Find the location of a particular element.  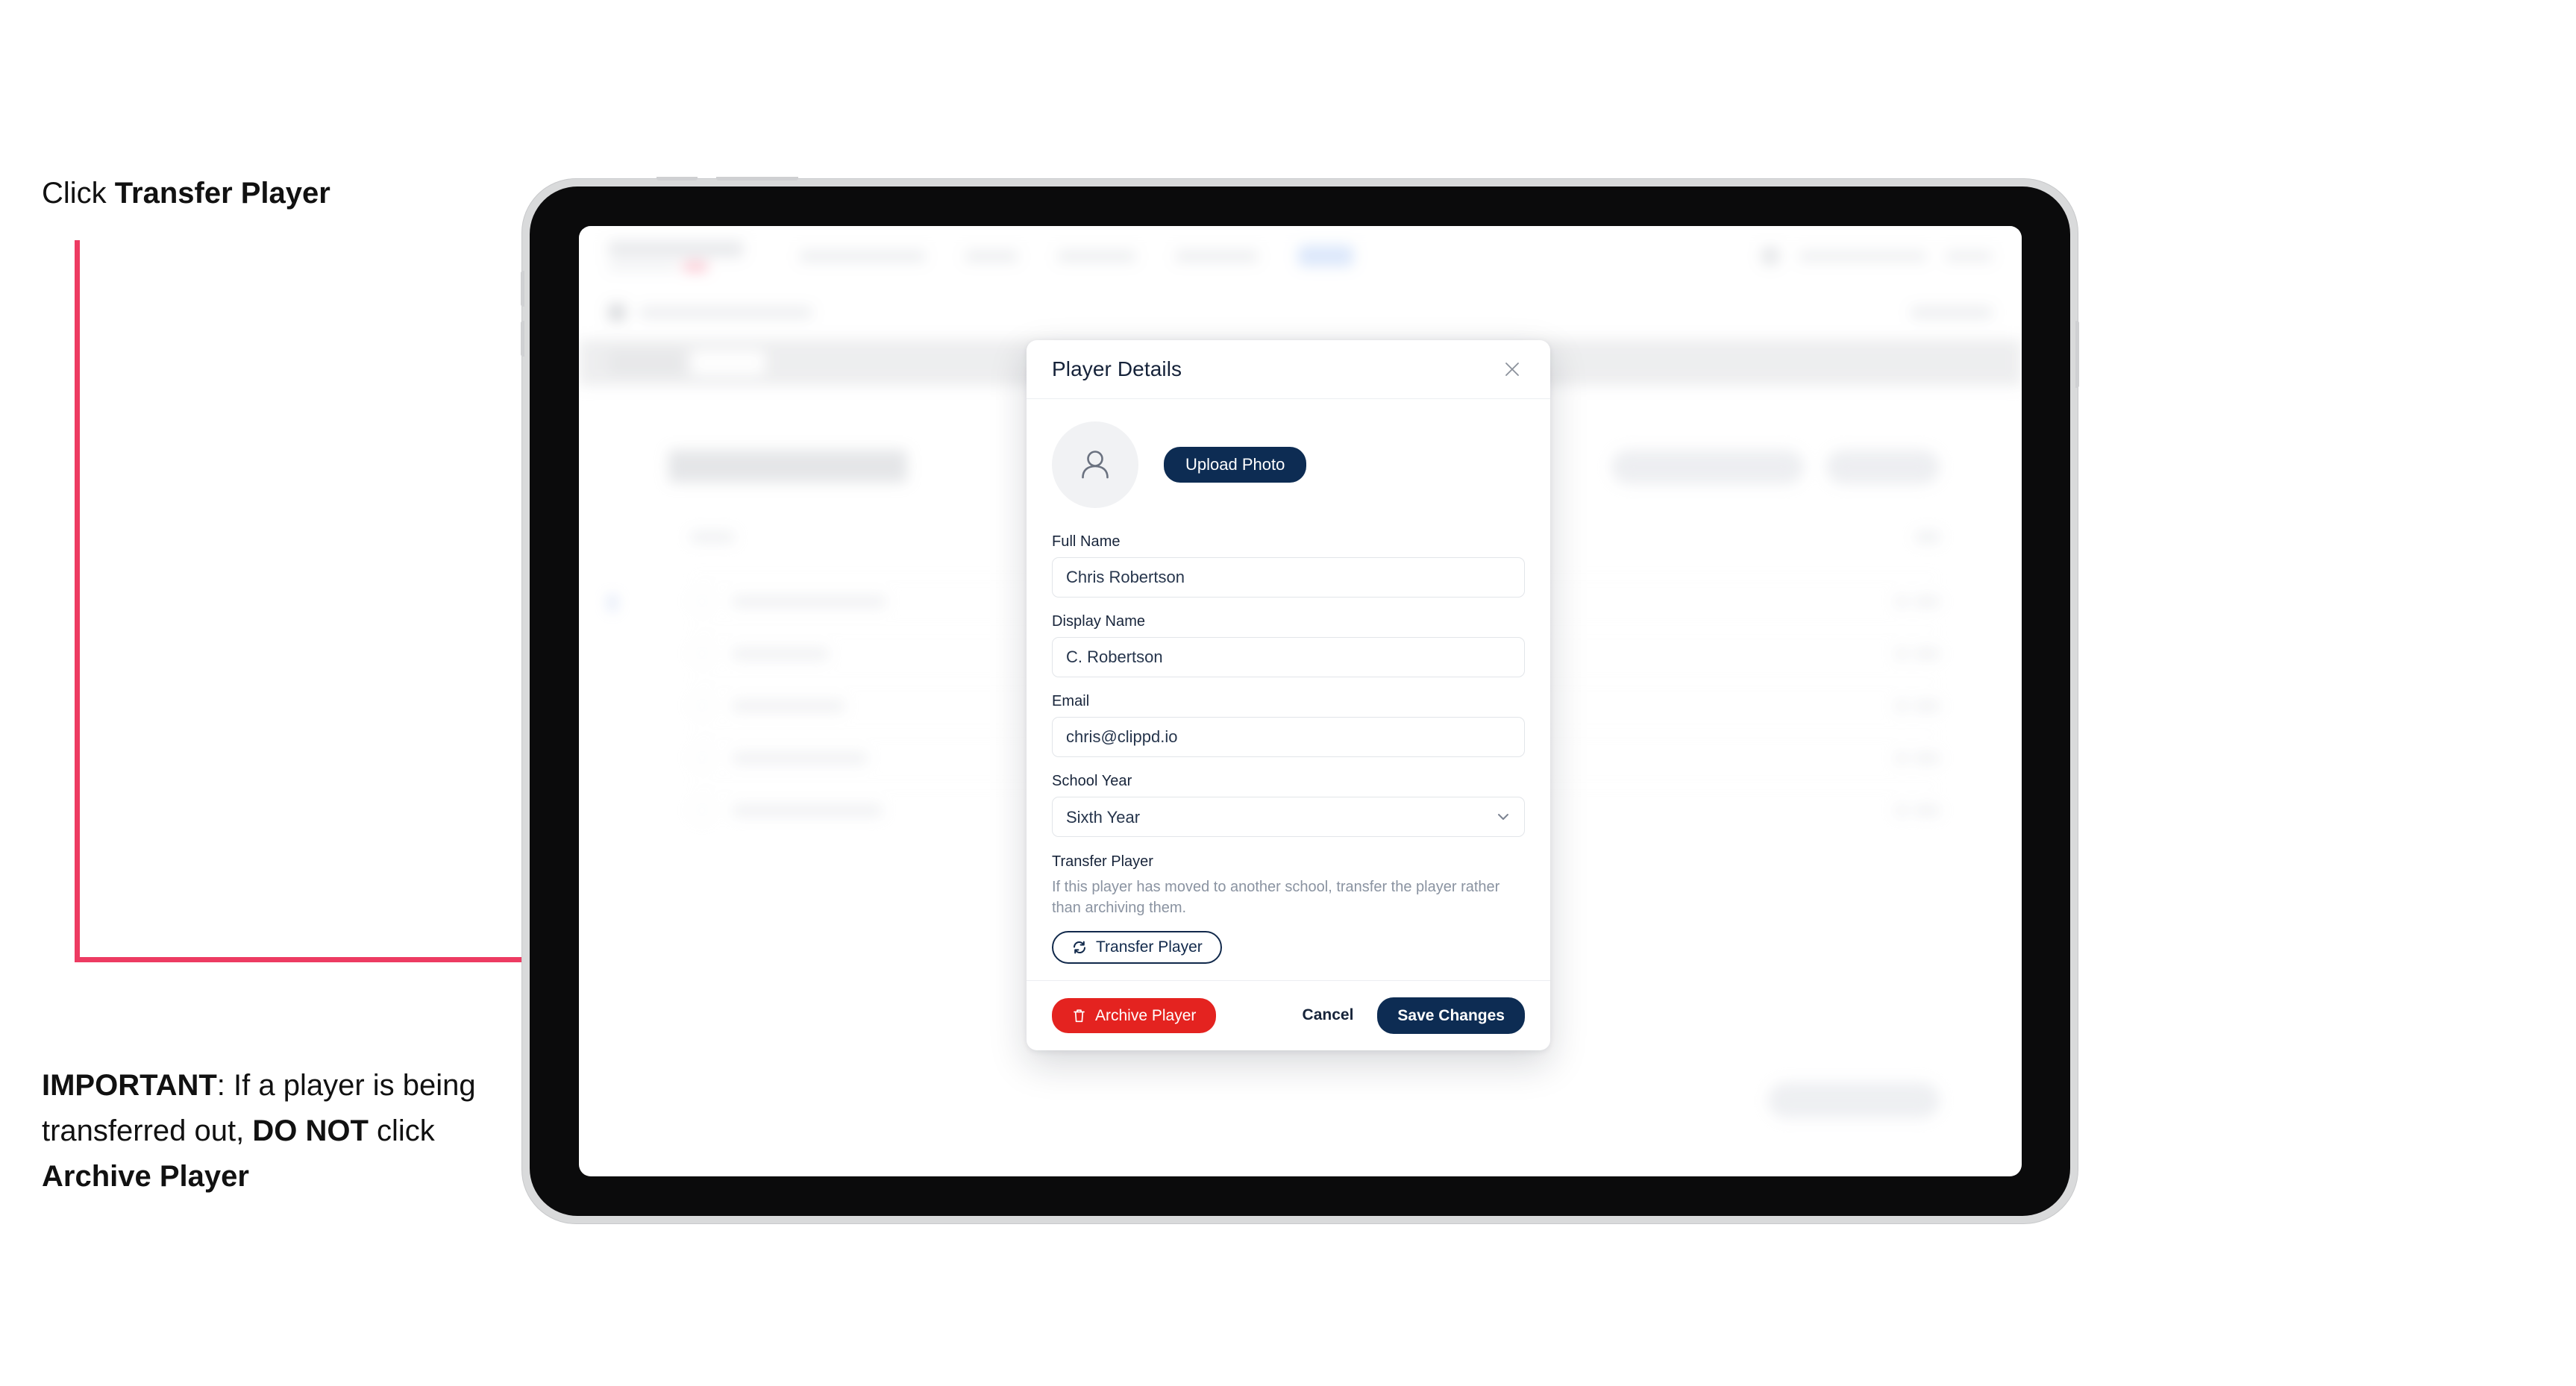

field-display-name: Display Name is located at coordinates (1288, 645).